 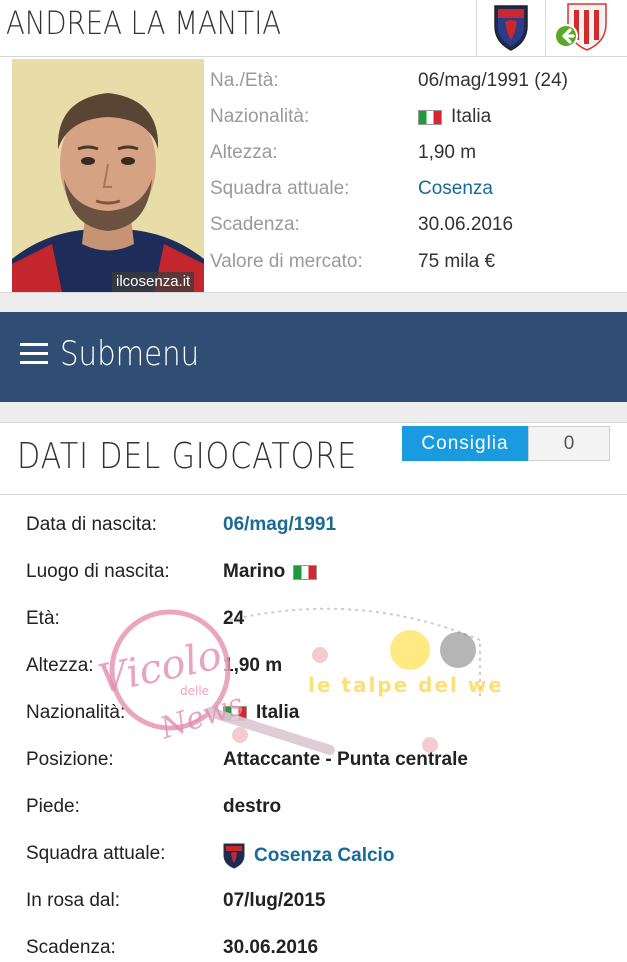 I want to click on data-value: 24, so click(x=233, y=619).